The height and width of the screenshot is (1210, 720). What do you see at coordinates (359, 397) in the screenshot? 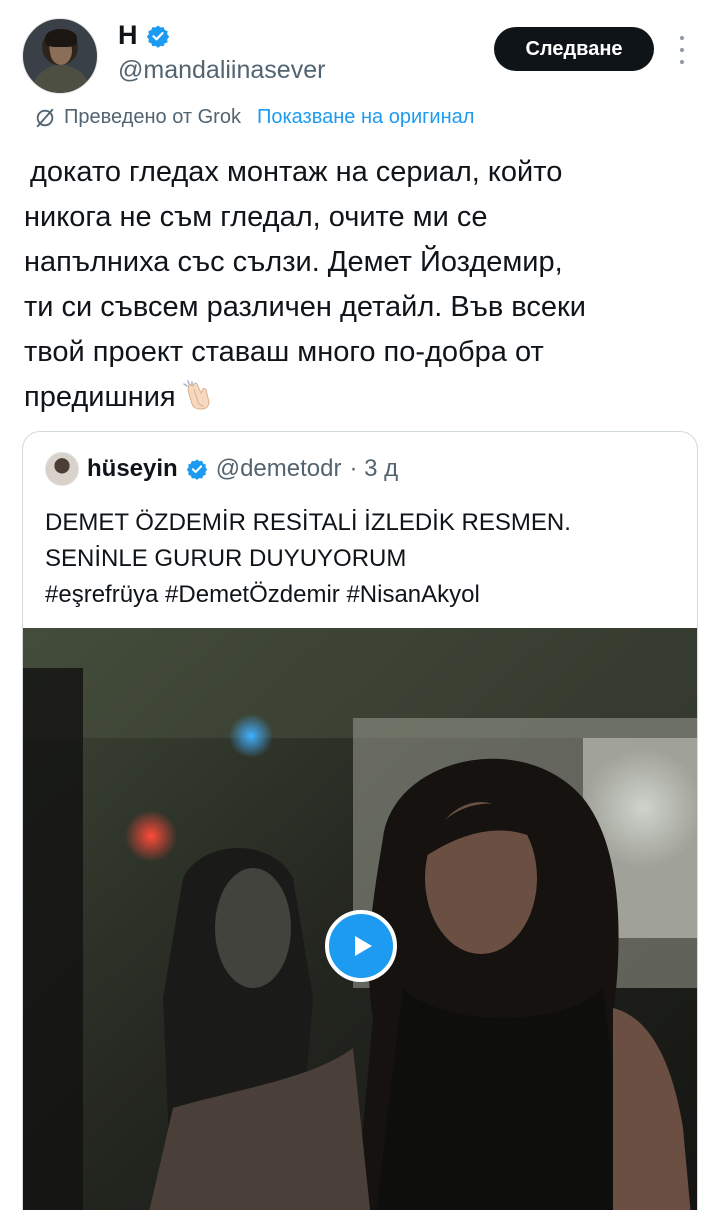
I see `tweet-text-last-line: предишния` at bounding box center [359, 397].